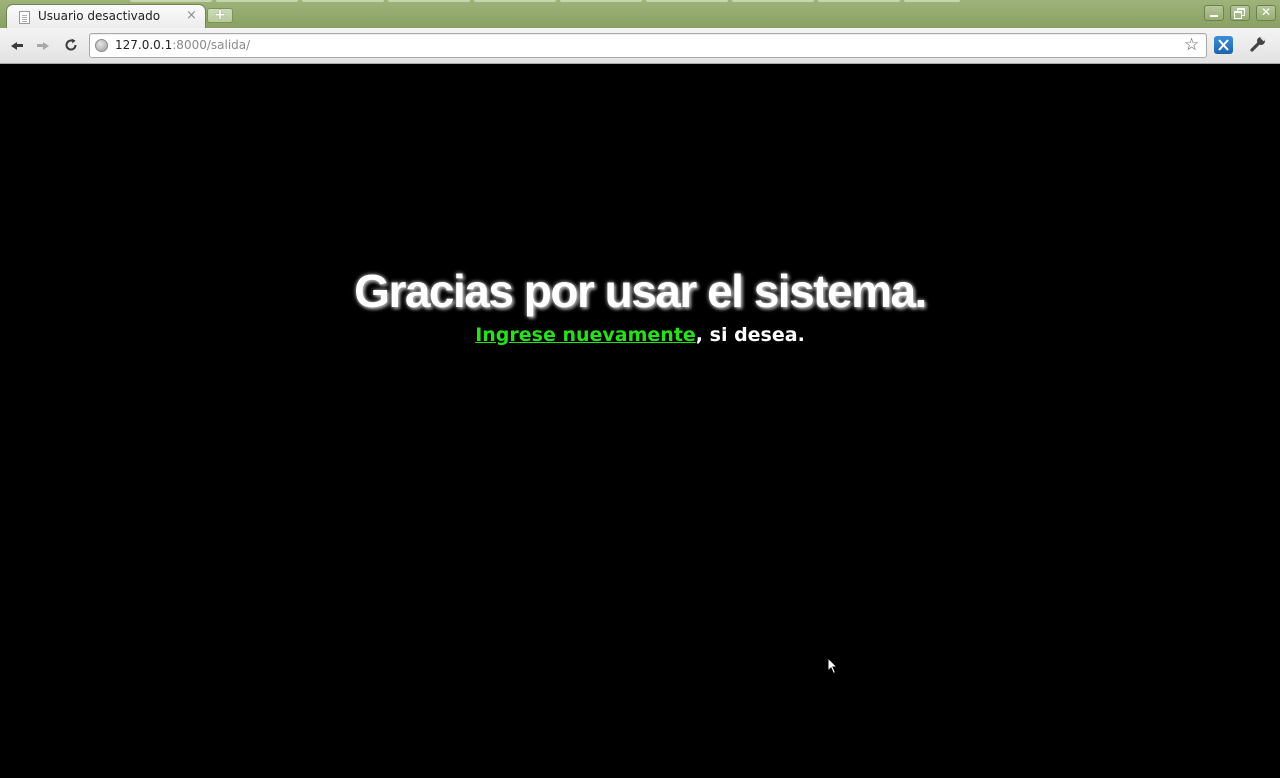 This screenshot has height=778, width=1280. Describe the element at coordinates (750, 335) in the screenshot. I see `relogin-suffix: , si desea.` at that location.